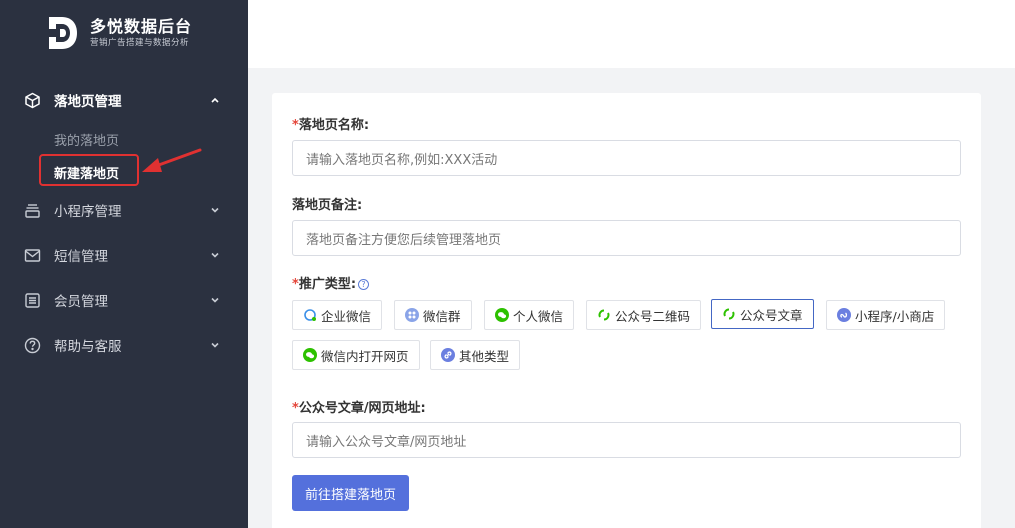 The width and height of the screenshot is (1015, 528). I want to click on type-option-personal-wechat: 个人微信, so click(529, 315).